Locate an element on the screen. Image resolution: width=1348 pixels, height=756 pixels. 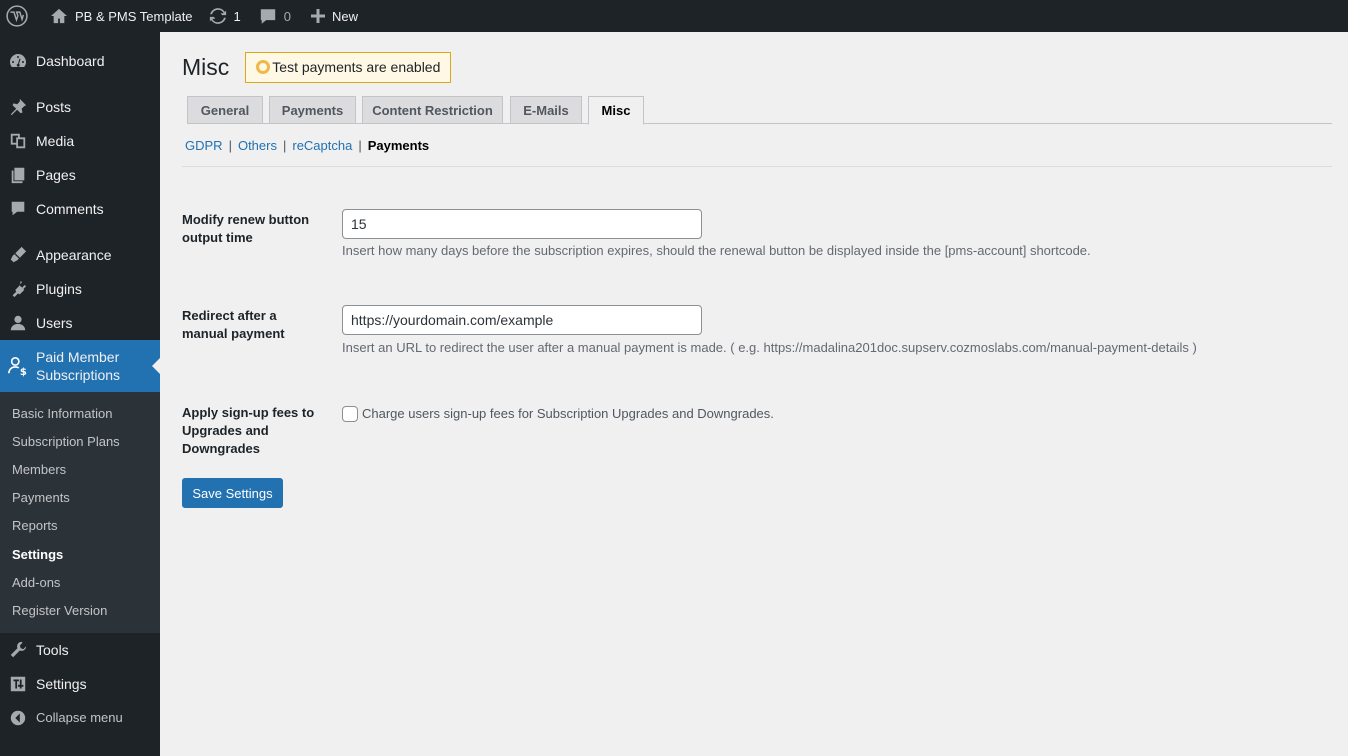
sliders-icon is located at coordinates (18, 684).